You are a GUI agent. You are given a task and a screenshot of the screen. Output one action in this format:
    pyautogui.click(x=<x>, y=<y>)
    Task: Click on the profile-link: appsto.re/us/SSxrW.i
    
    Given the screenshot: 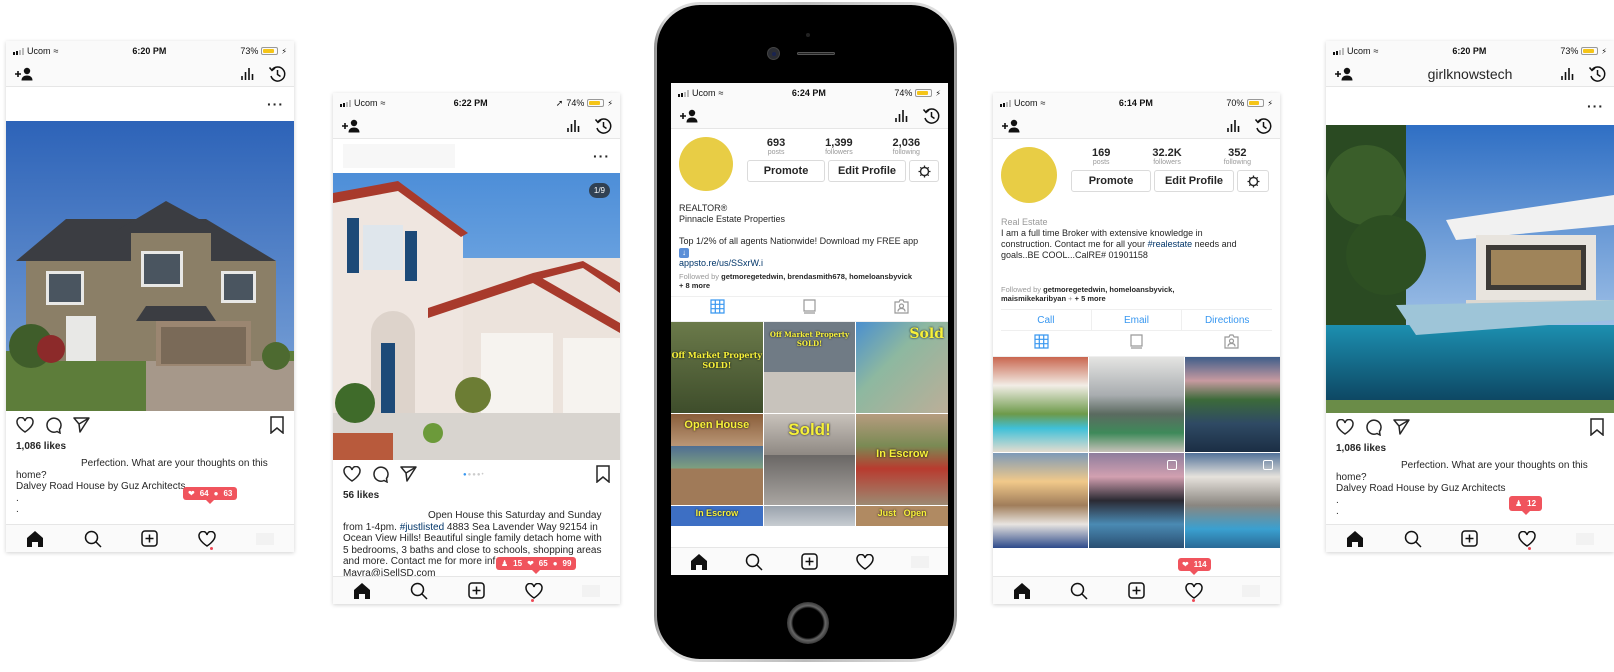 What is the action you would take?
    pyautogui.click(x=809, y=263)
    